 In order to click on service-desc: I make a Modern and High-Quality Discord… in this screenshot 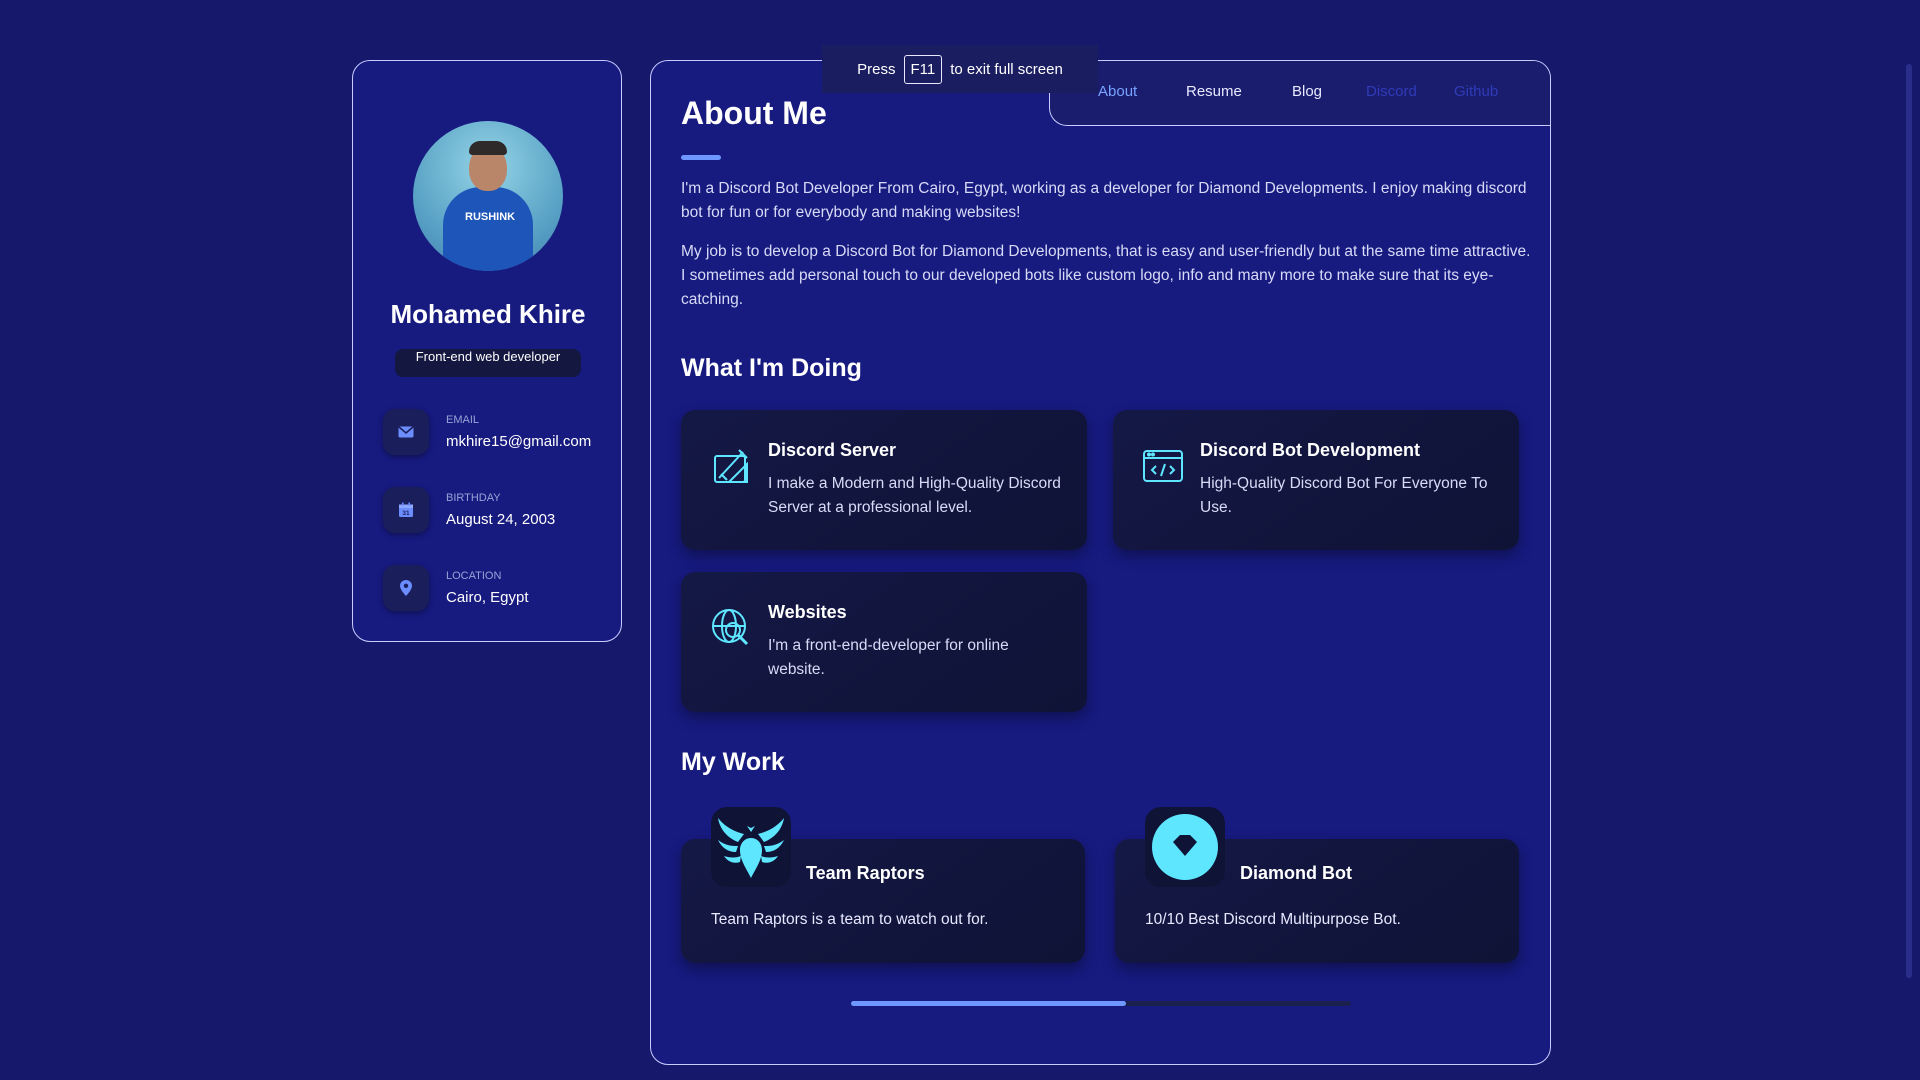, I will do `click(914, 495)`.